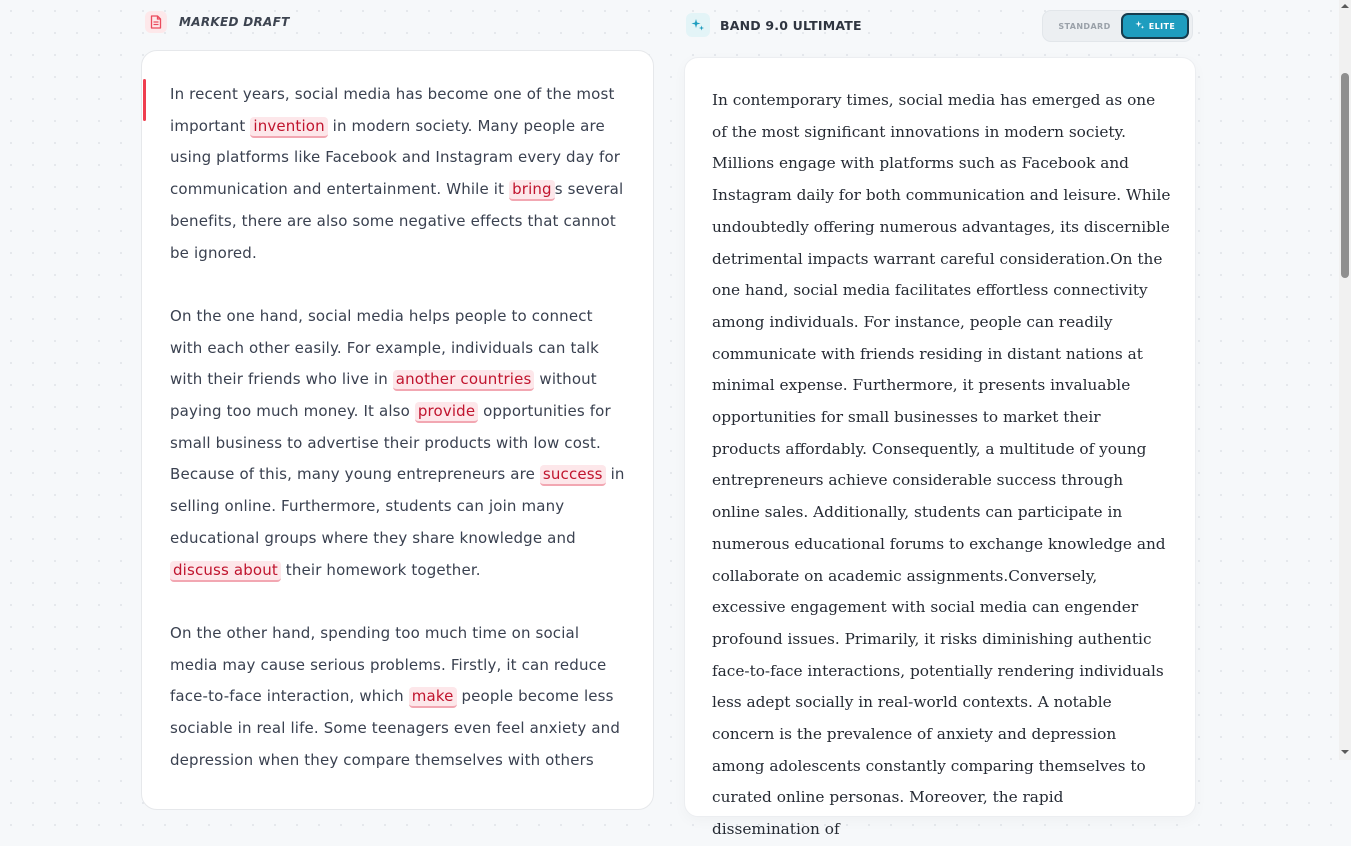 The width and height of the screenshot is (1351, 846). Describe the element at coordinates (791, 25) in the screenshot. I see `band-title: BAND 9.0 ULTIMATE` at that location.